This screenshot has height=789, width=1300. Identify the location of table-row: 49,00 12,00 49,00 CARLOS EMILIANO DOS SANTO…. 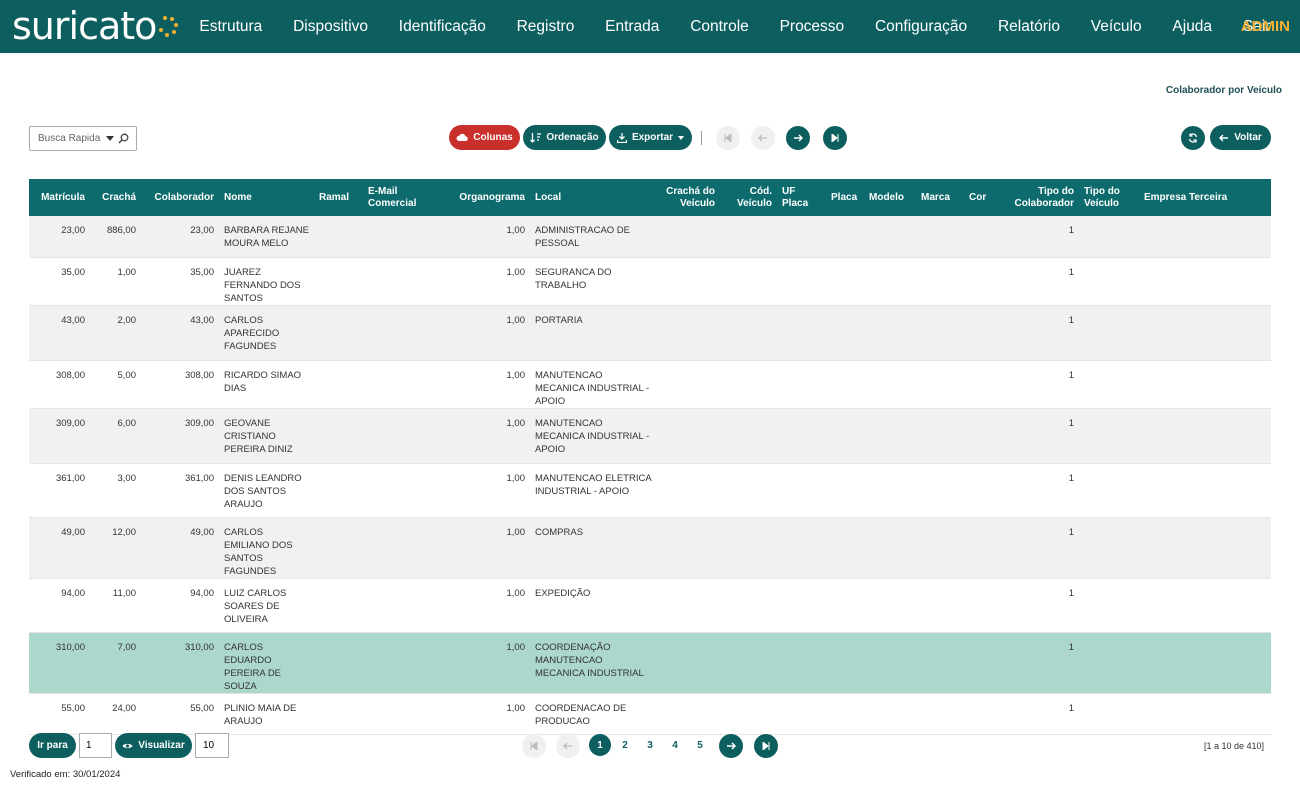
(650, 547).